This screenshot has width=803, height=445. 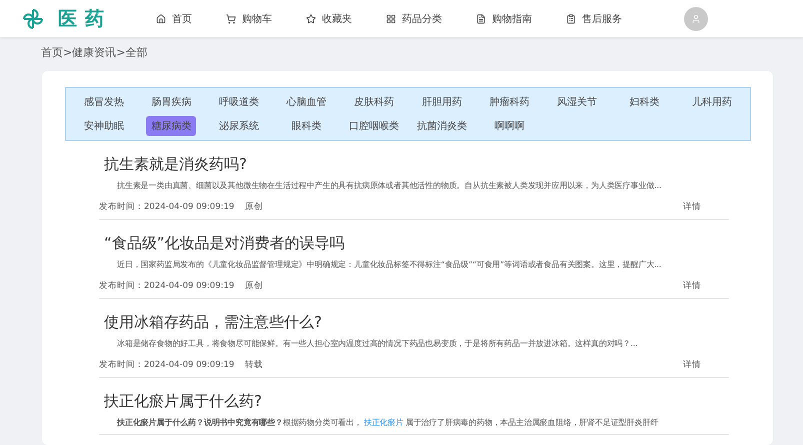 What do you see at coordinates (391, 19) in the screenshot?
I see `grid-icon` at bounding box center [391, 19].